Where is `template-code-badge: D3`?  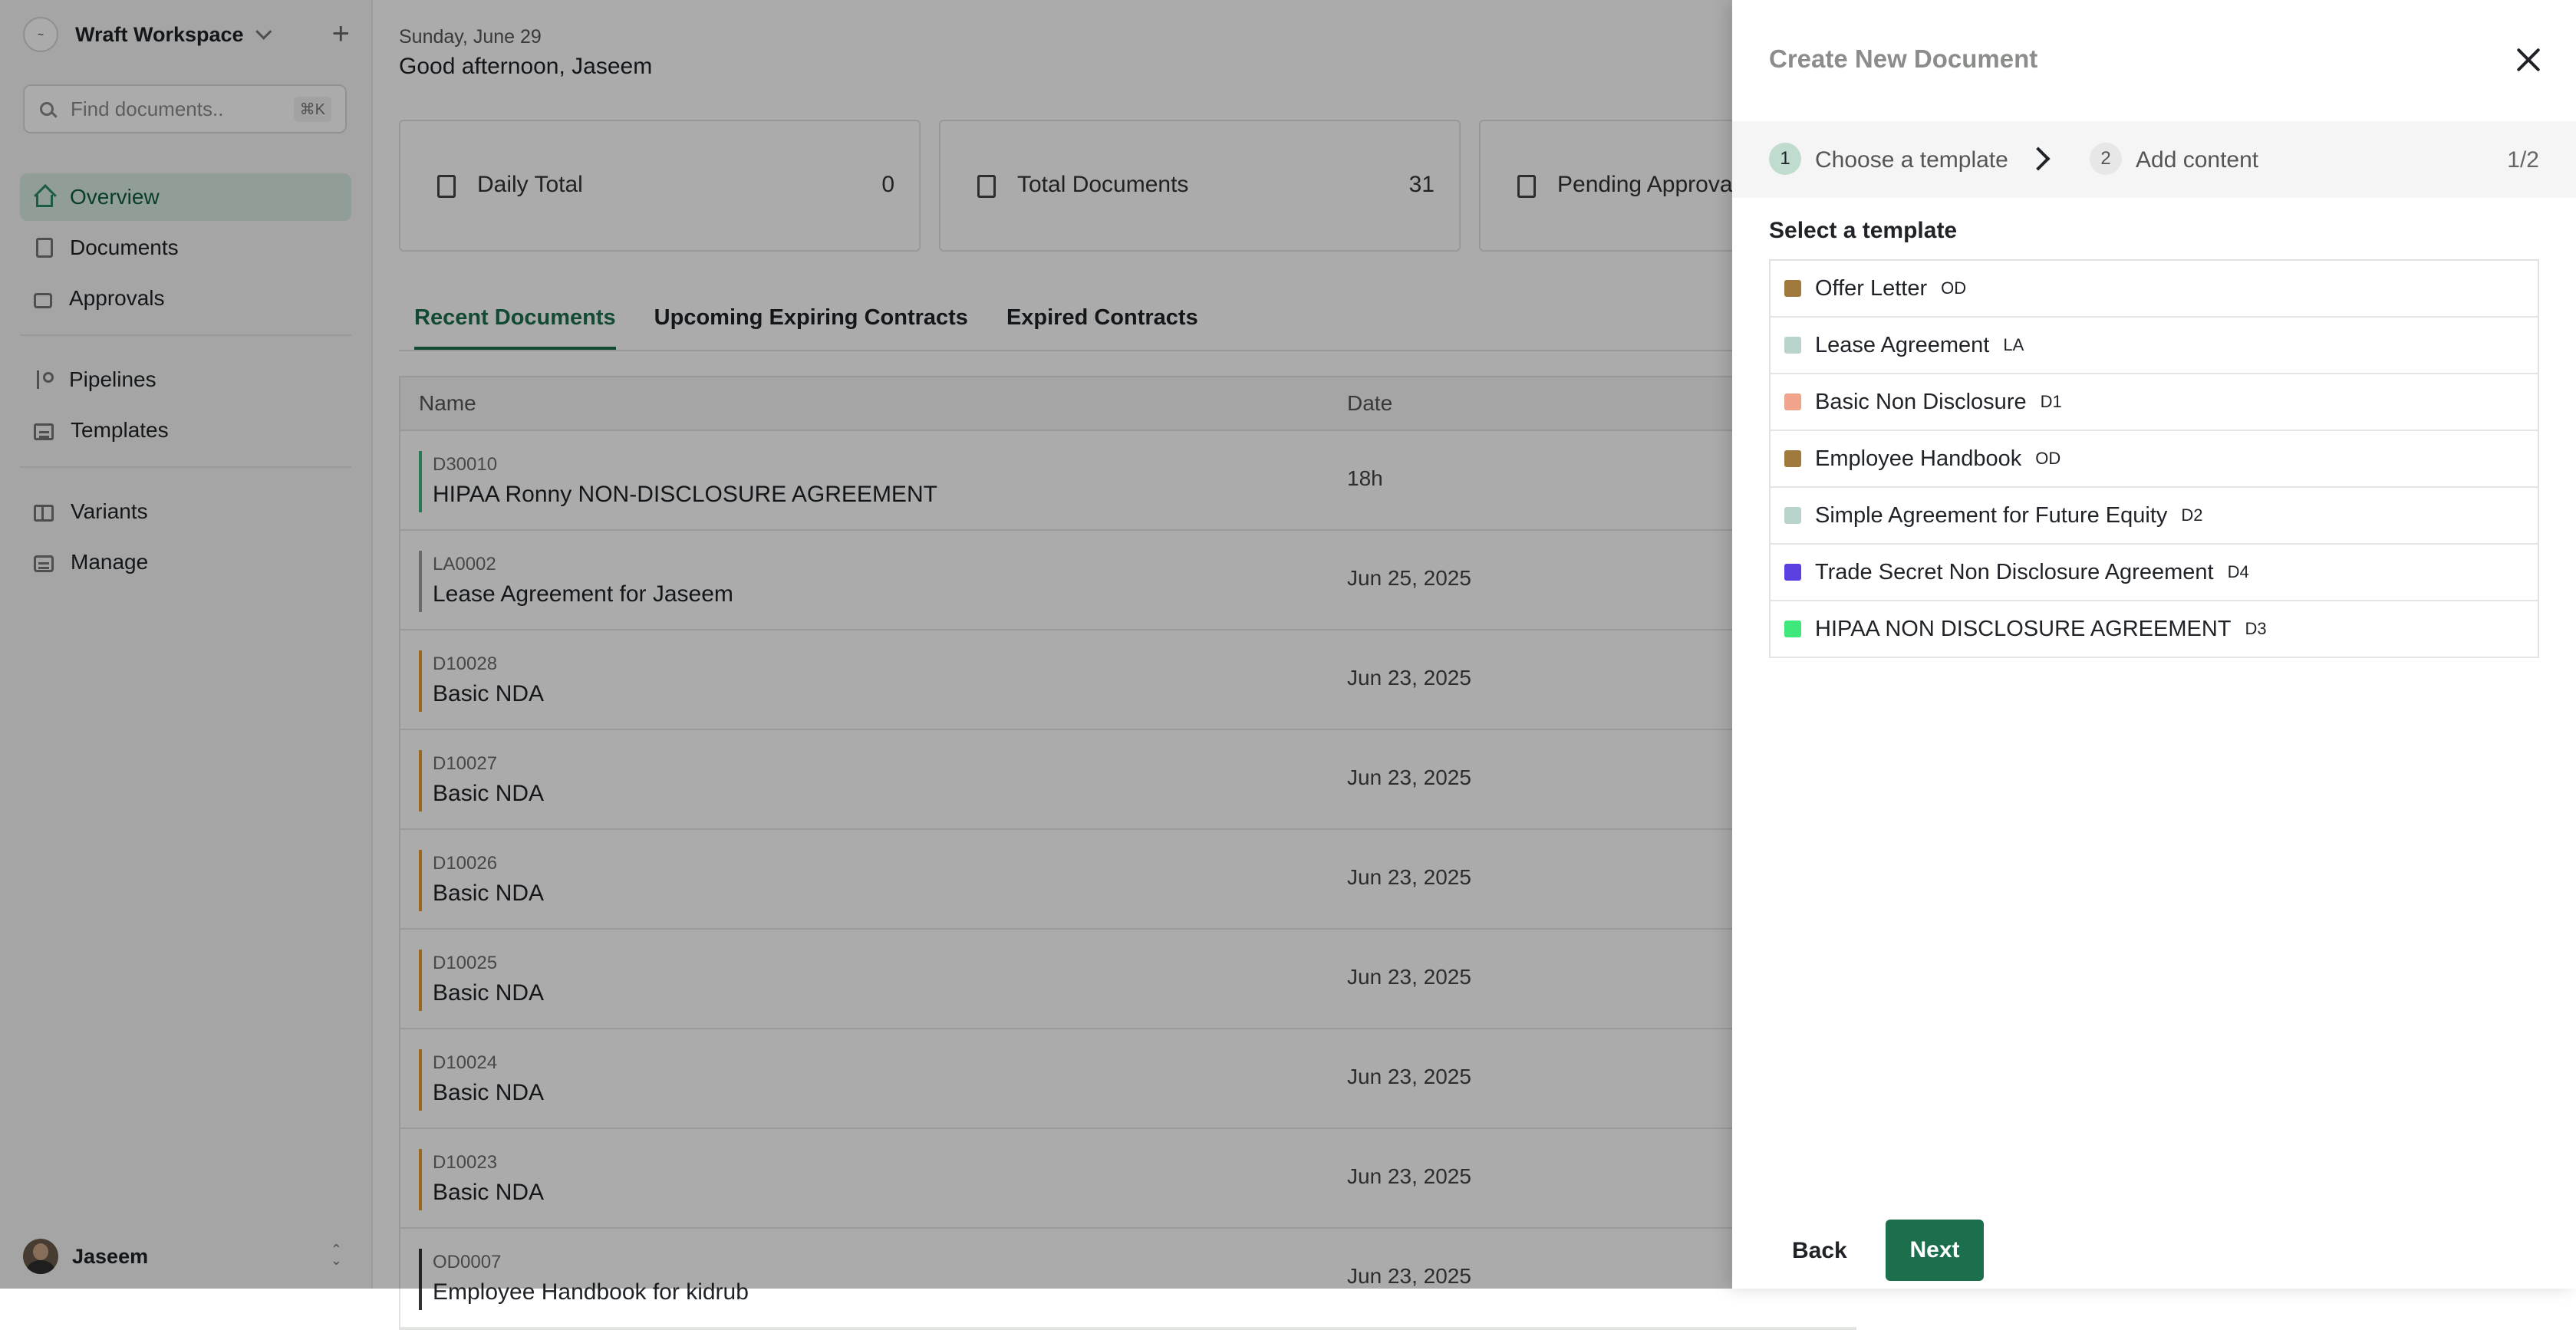
template-code-badge: D3 is located at coordinates (2256, 628).